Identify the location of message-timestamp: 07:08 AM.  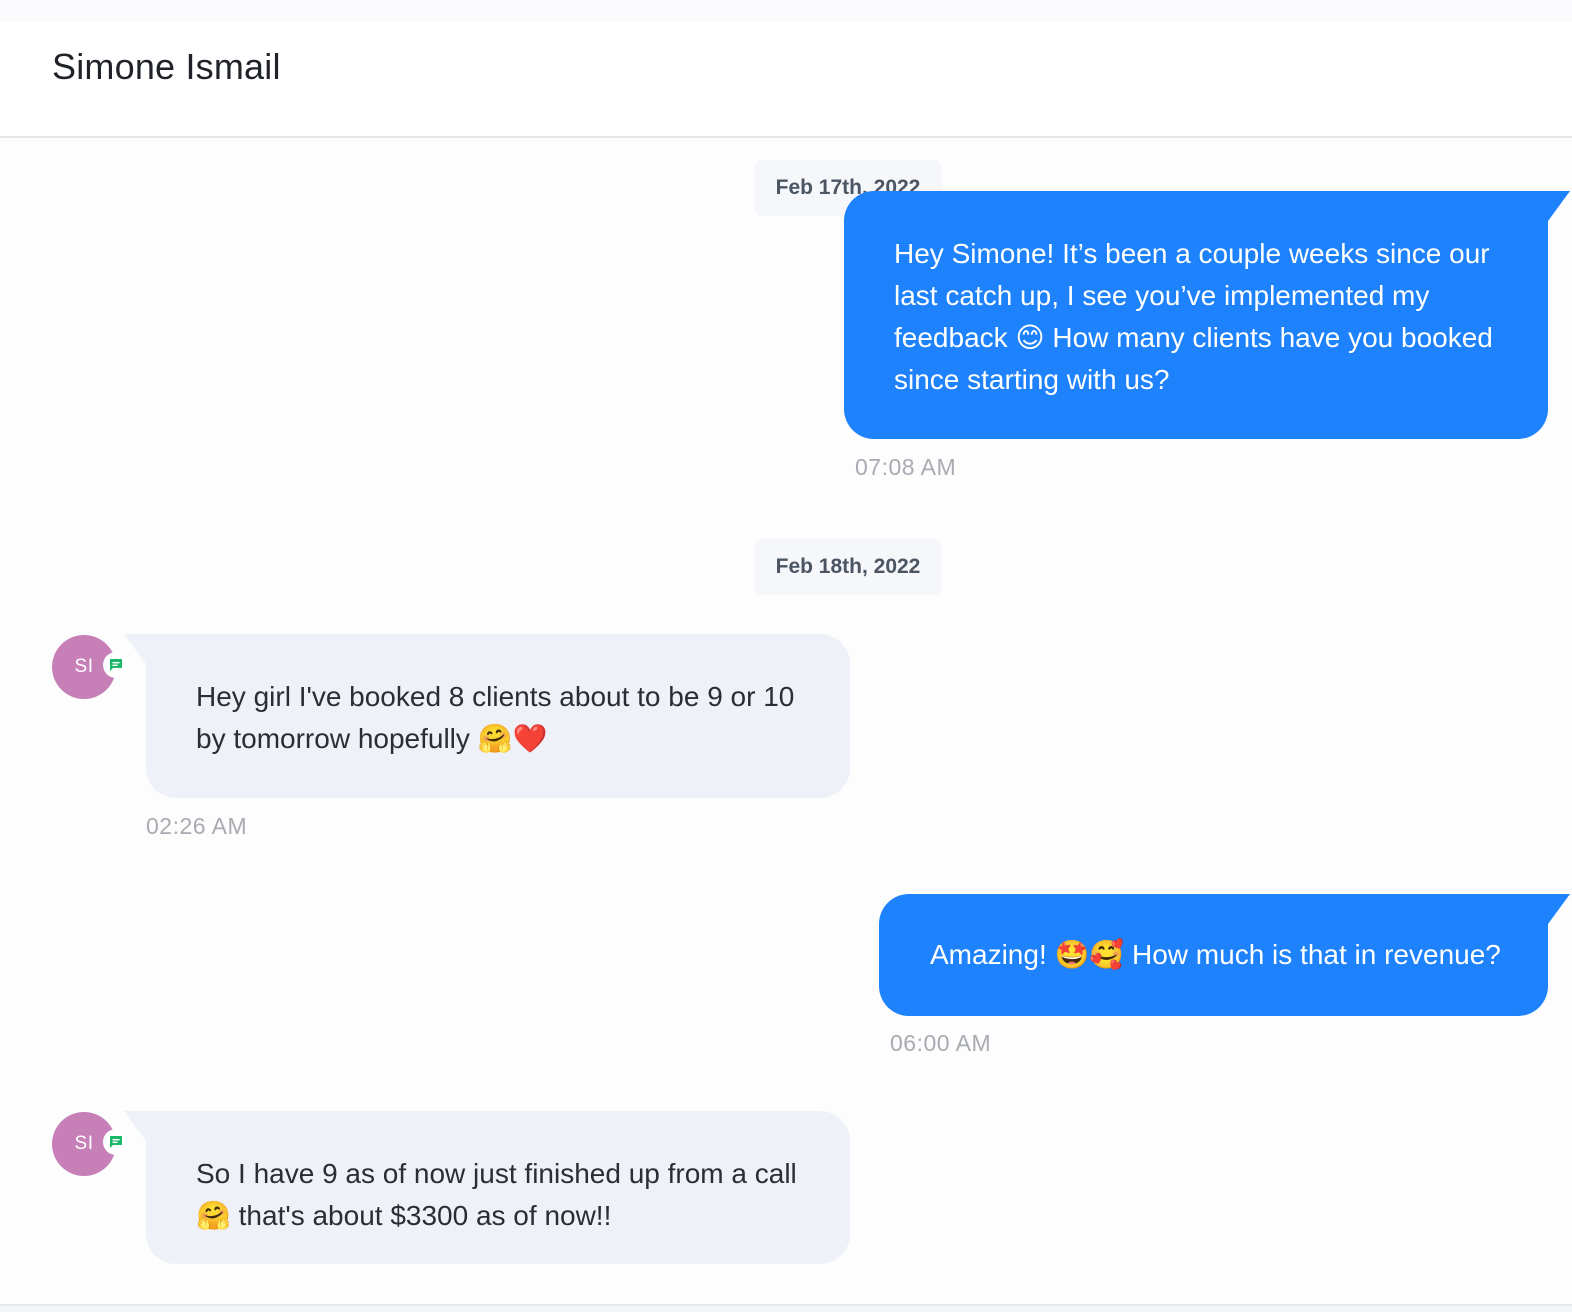
(906, 467).